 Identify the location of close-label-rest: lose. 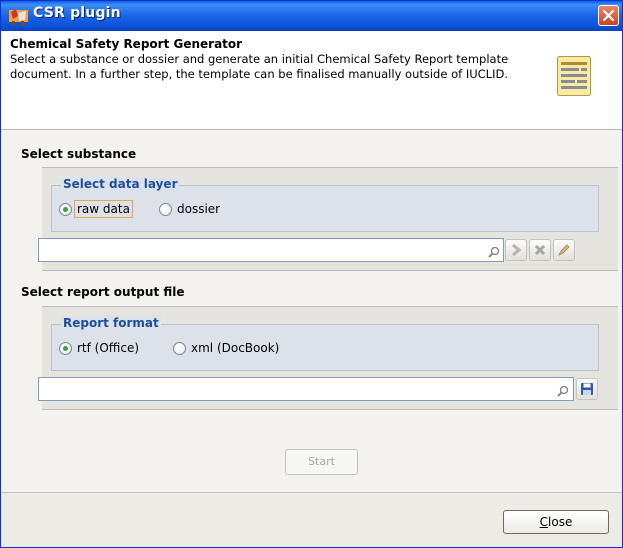
(560, 522).